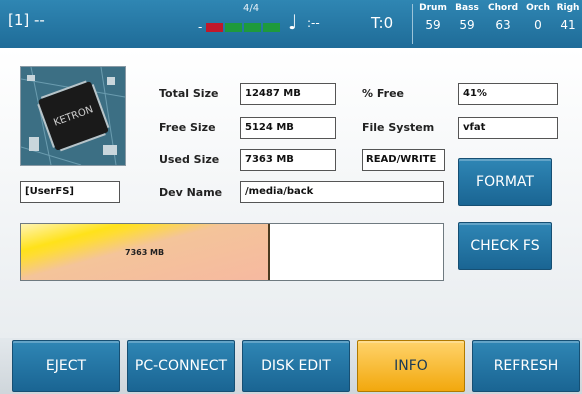  I want to click on transpose-value: T:0, so click(382, 23).